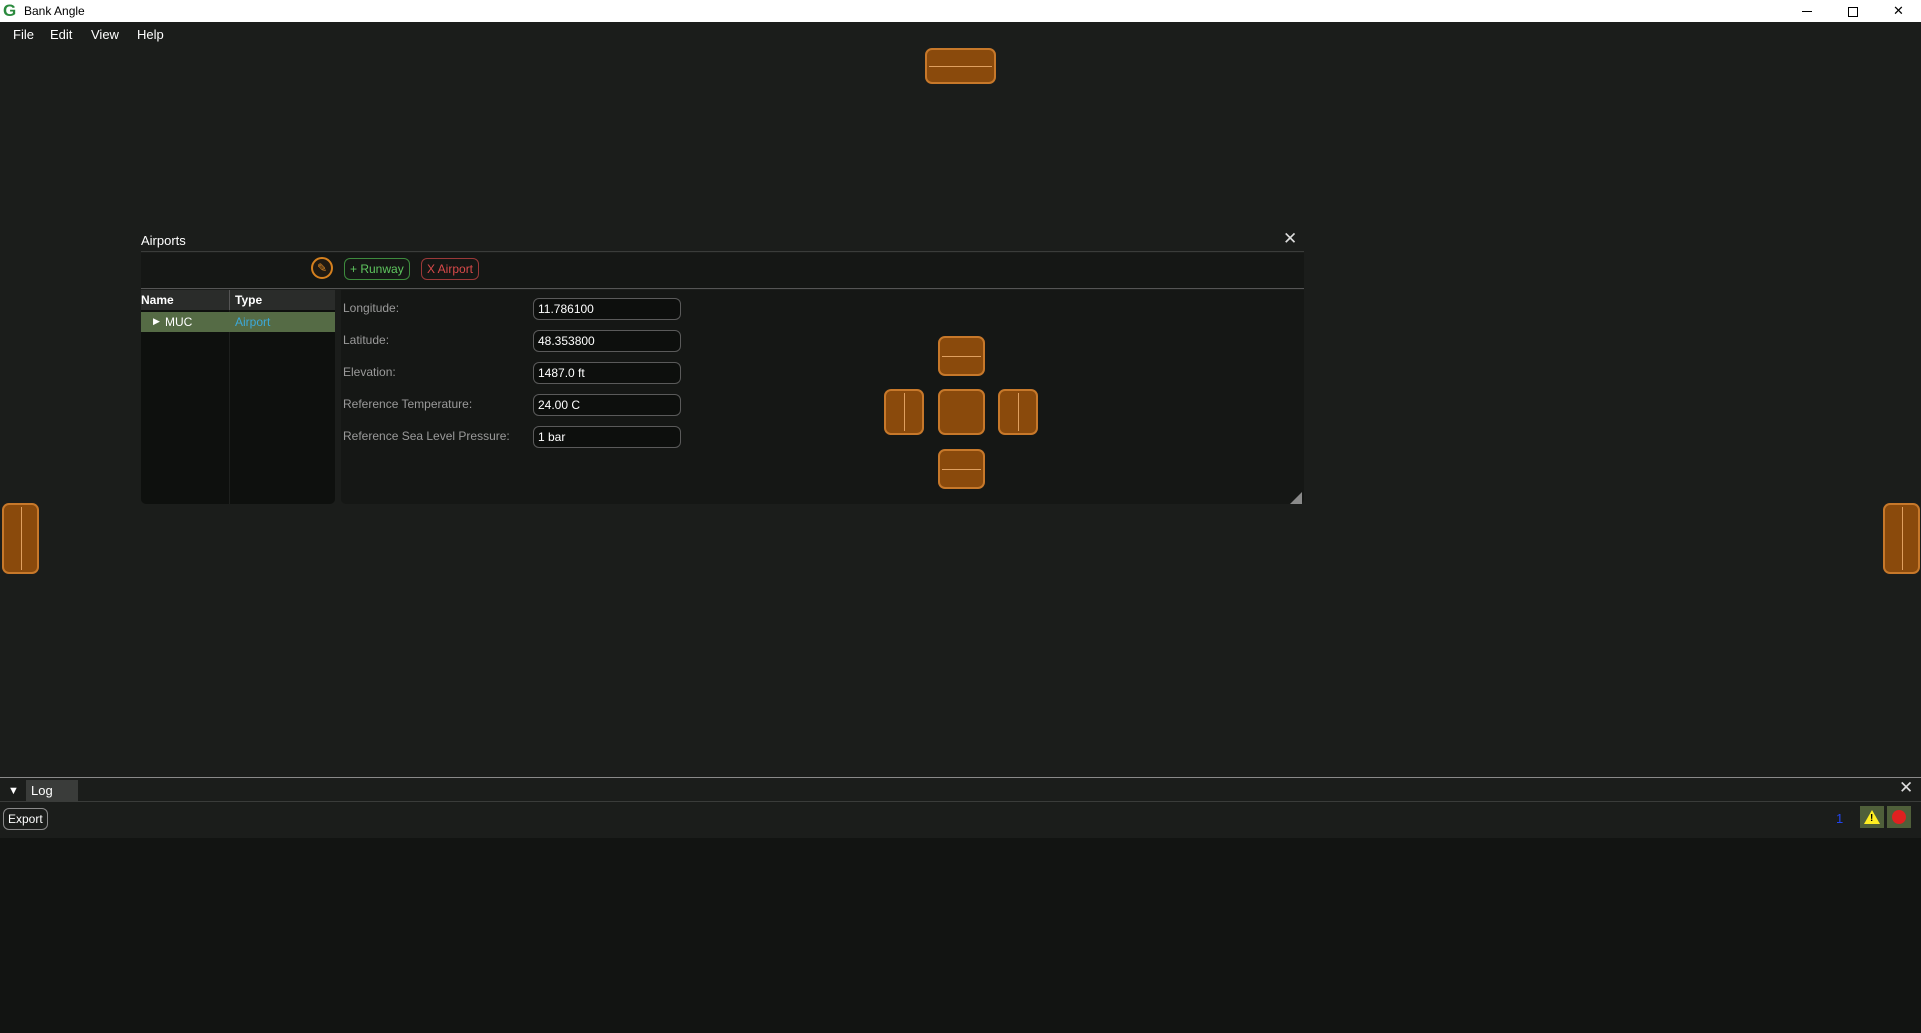 This screenshot has height=1033, width=1921. I want to click on resize-grip-icon, so click(1296, 498).